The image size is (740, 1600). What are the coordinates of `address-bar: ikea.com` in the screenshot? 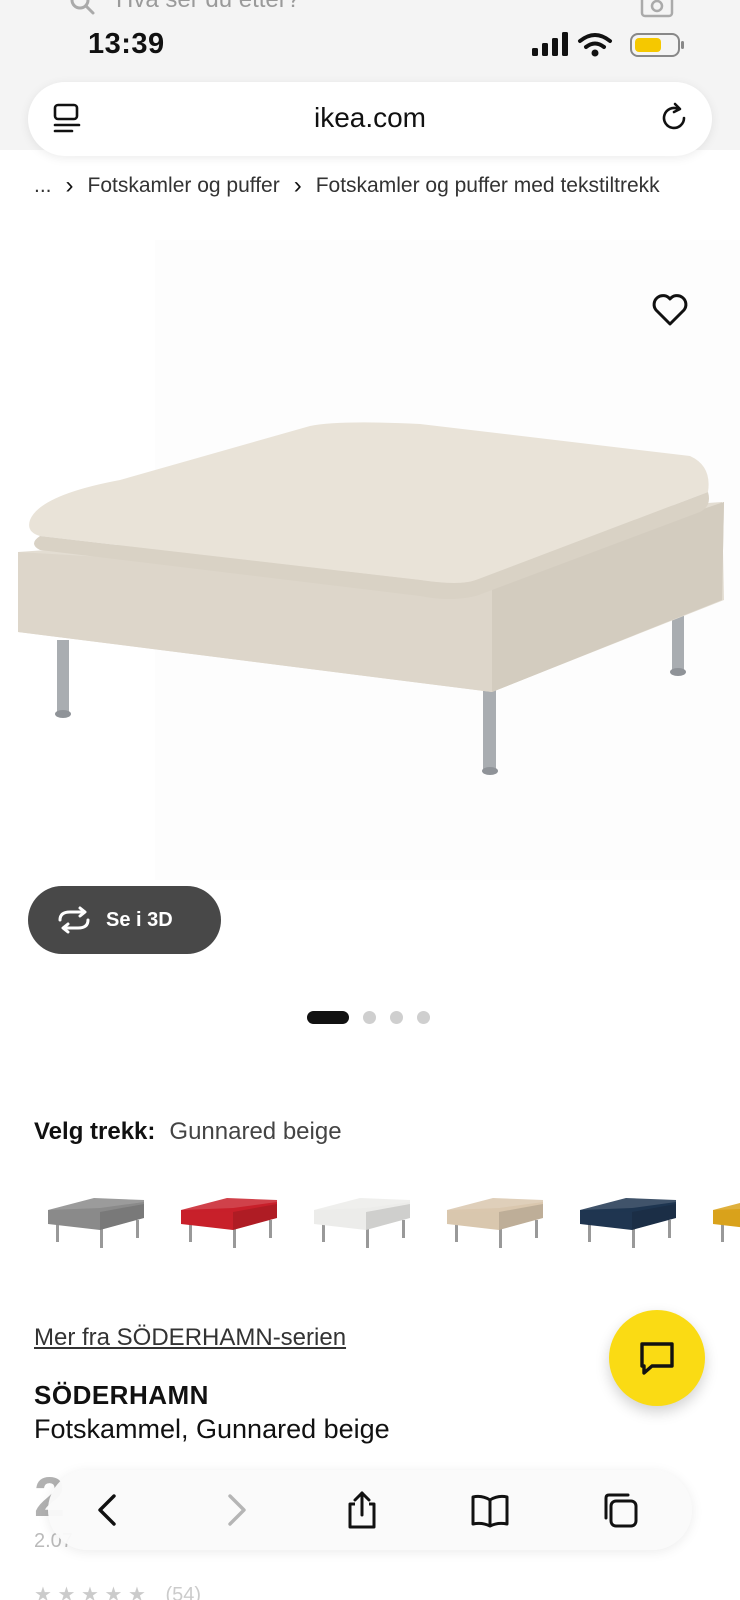 It's located at (370, 119).